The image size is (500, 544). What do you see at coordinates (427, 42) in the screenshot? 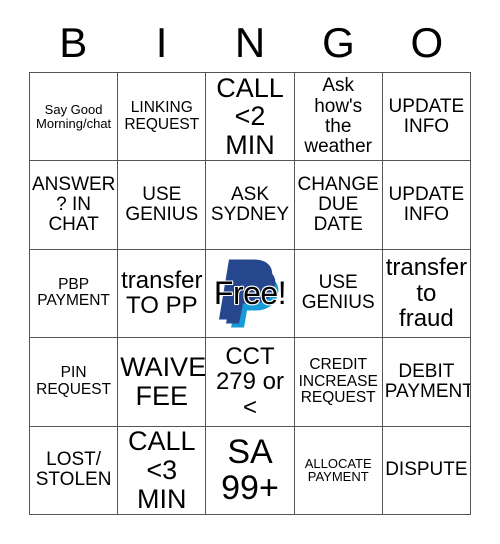
I see `bingo-header-letter-o: O` at bounding box center [427, 42].